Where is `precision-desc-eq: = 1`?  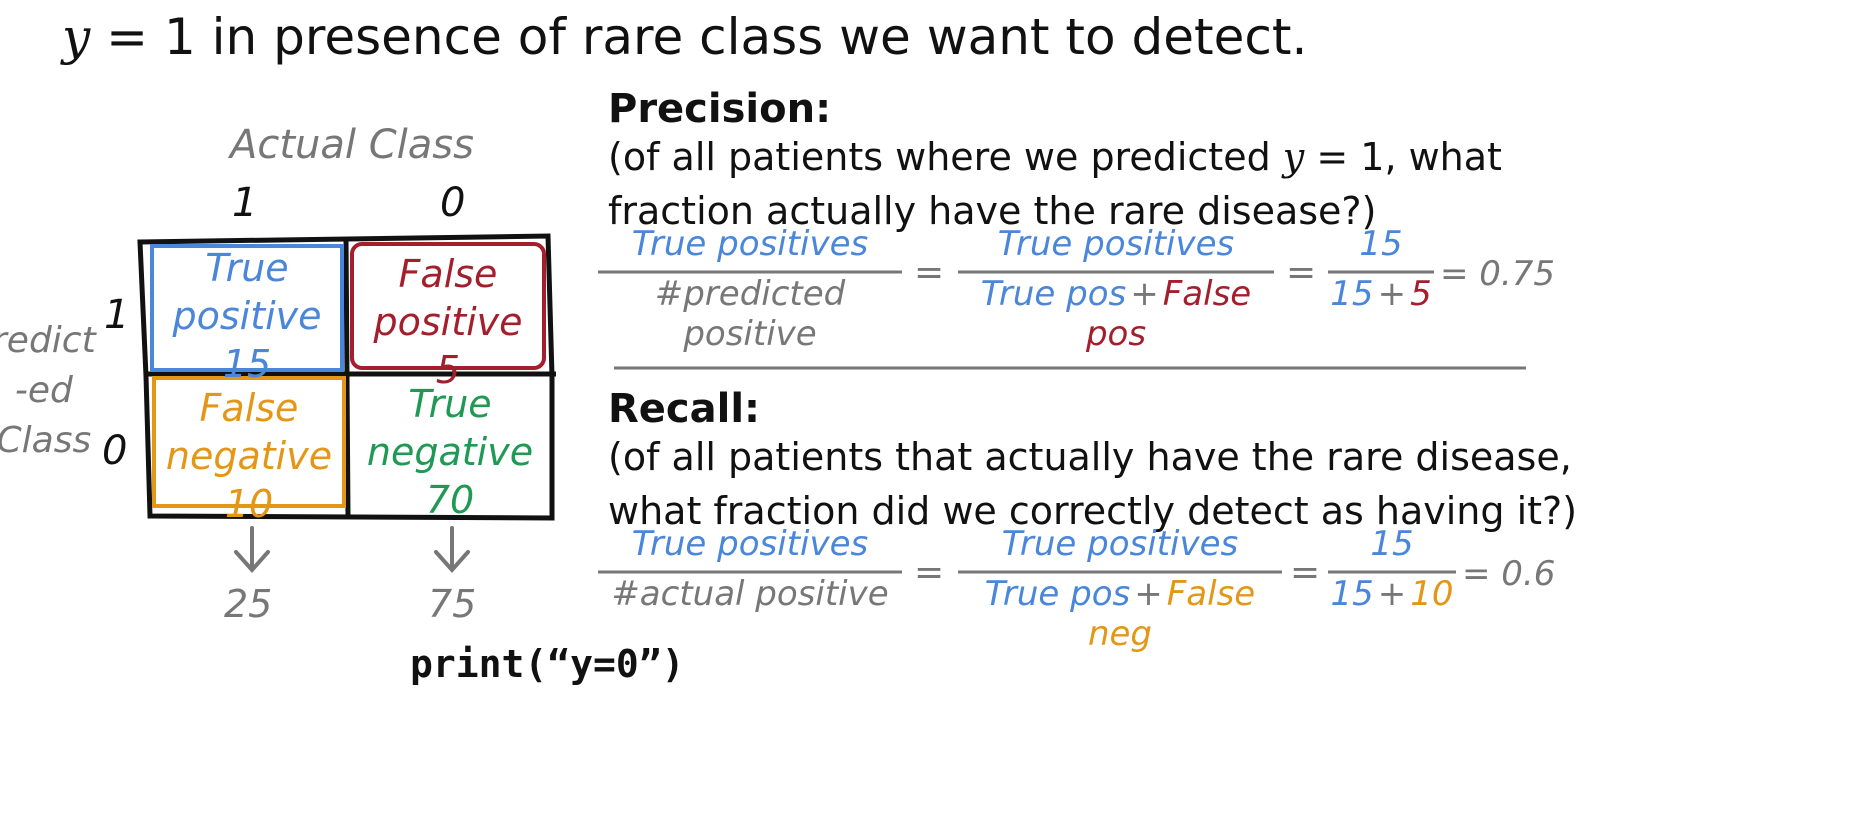 precision-desc-eq: = 1 is located at coordinates (1344, 157).